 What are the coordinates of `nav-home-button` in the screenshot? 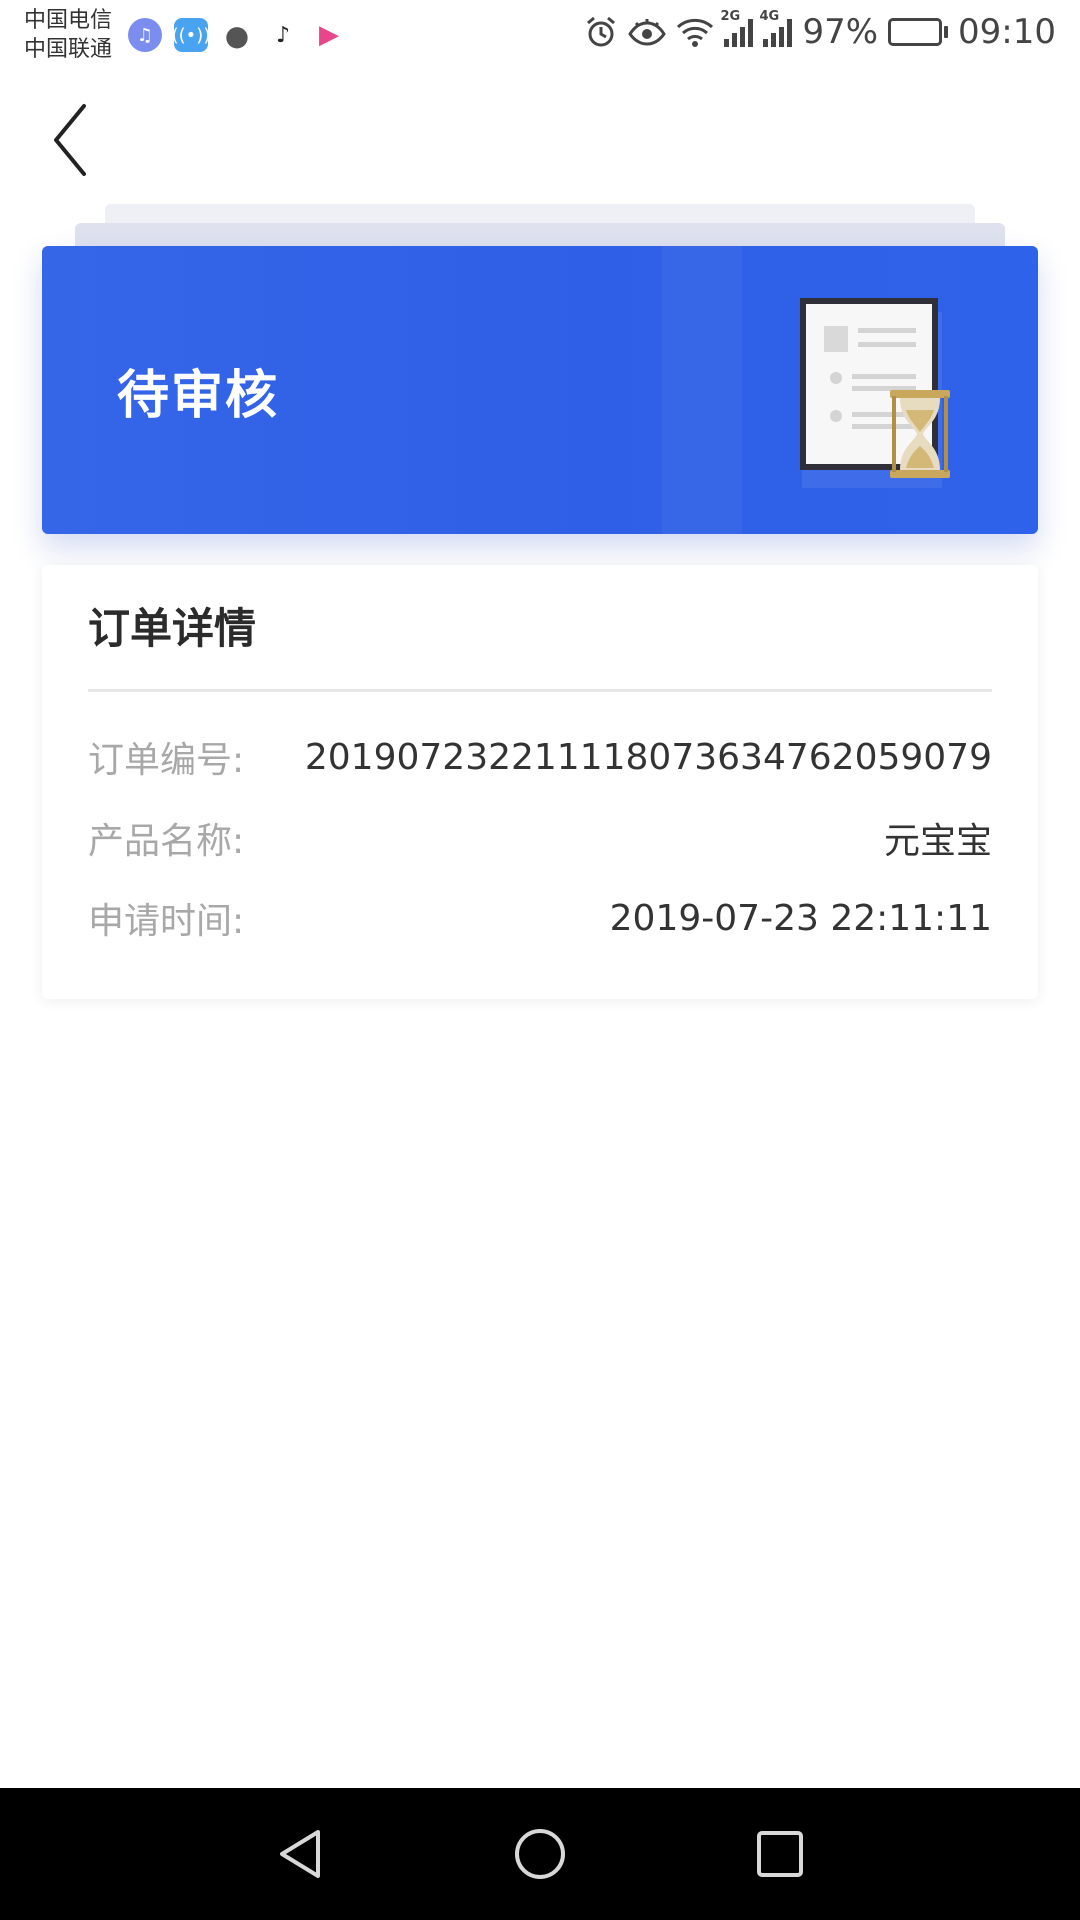 It's located at (540, 1854).